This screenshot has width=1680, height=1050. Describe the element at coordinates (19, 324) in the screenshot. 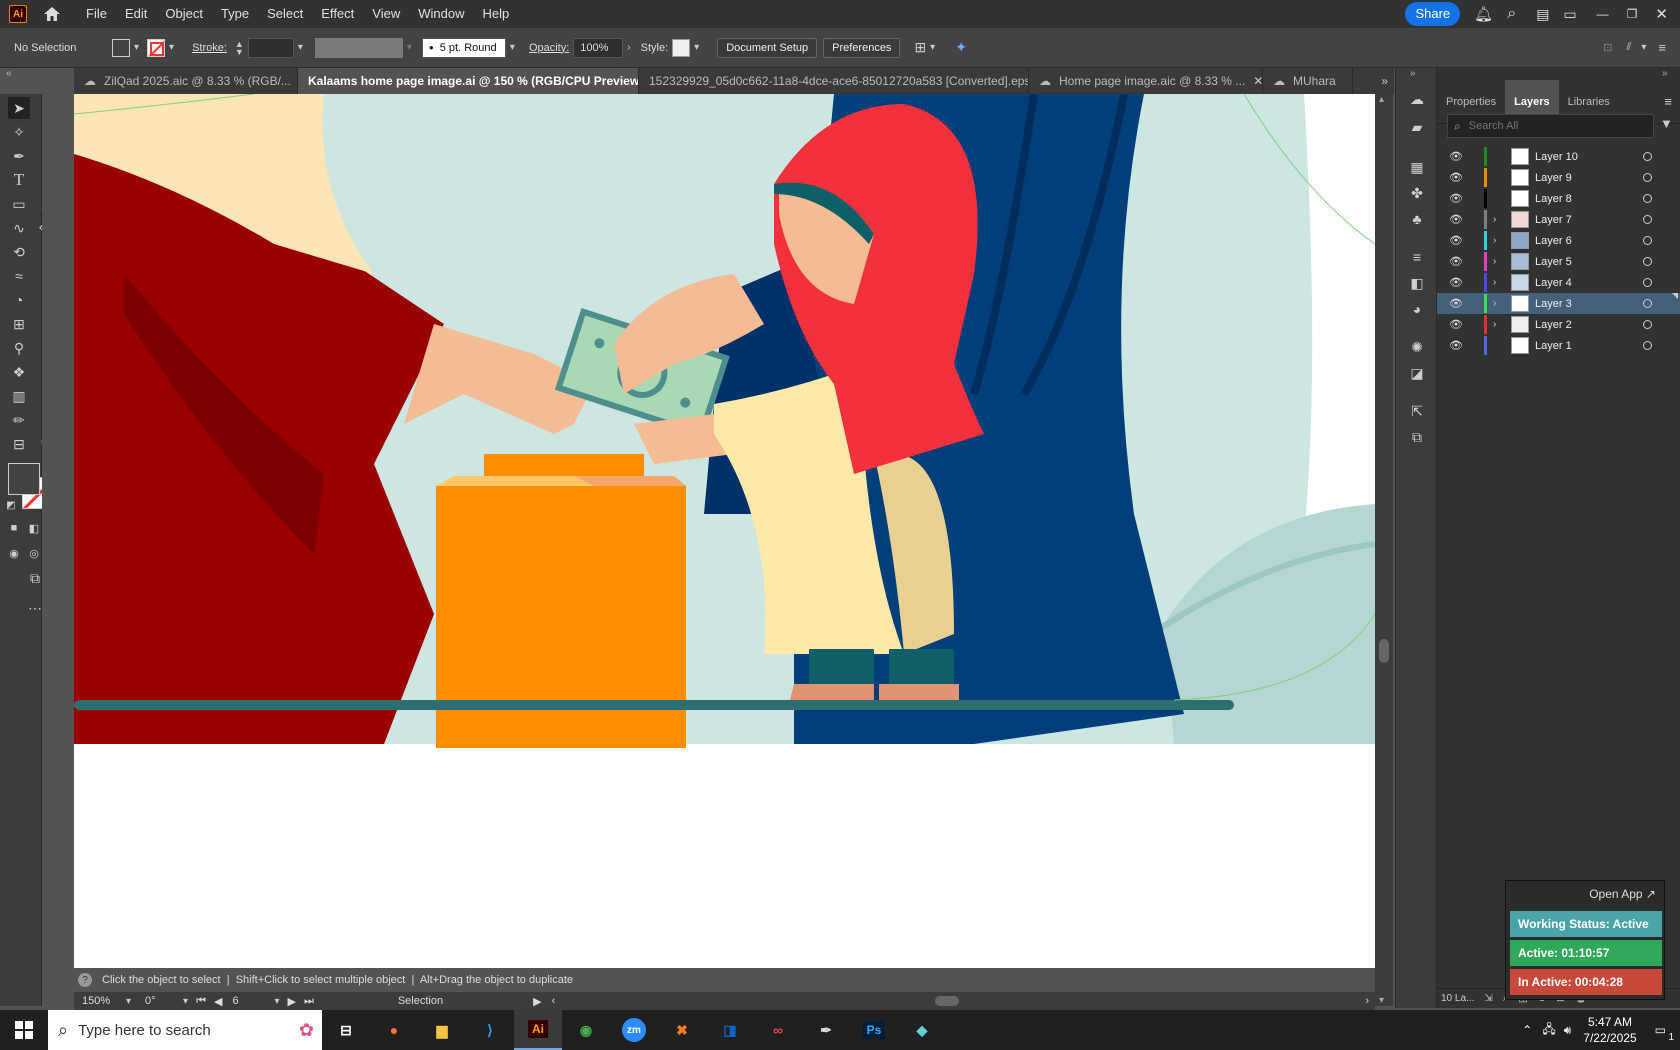

I see `mesh-tool-icon: ⊞` at that location.